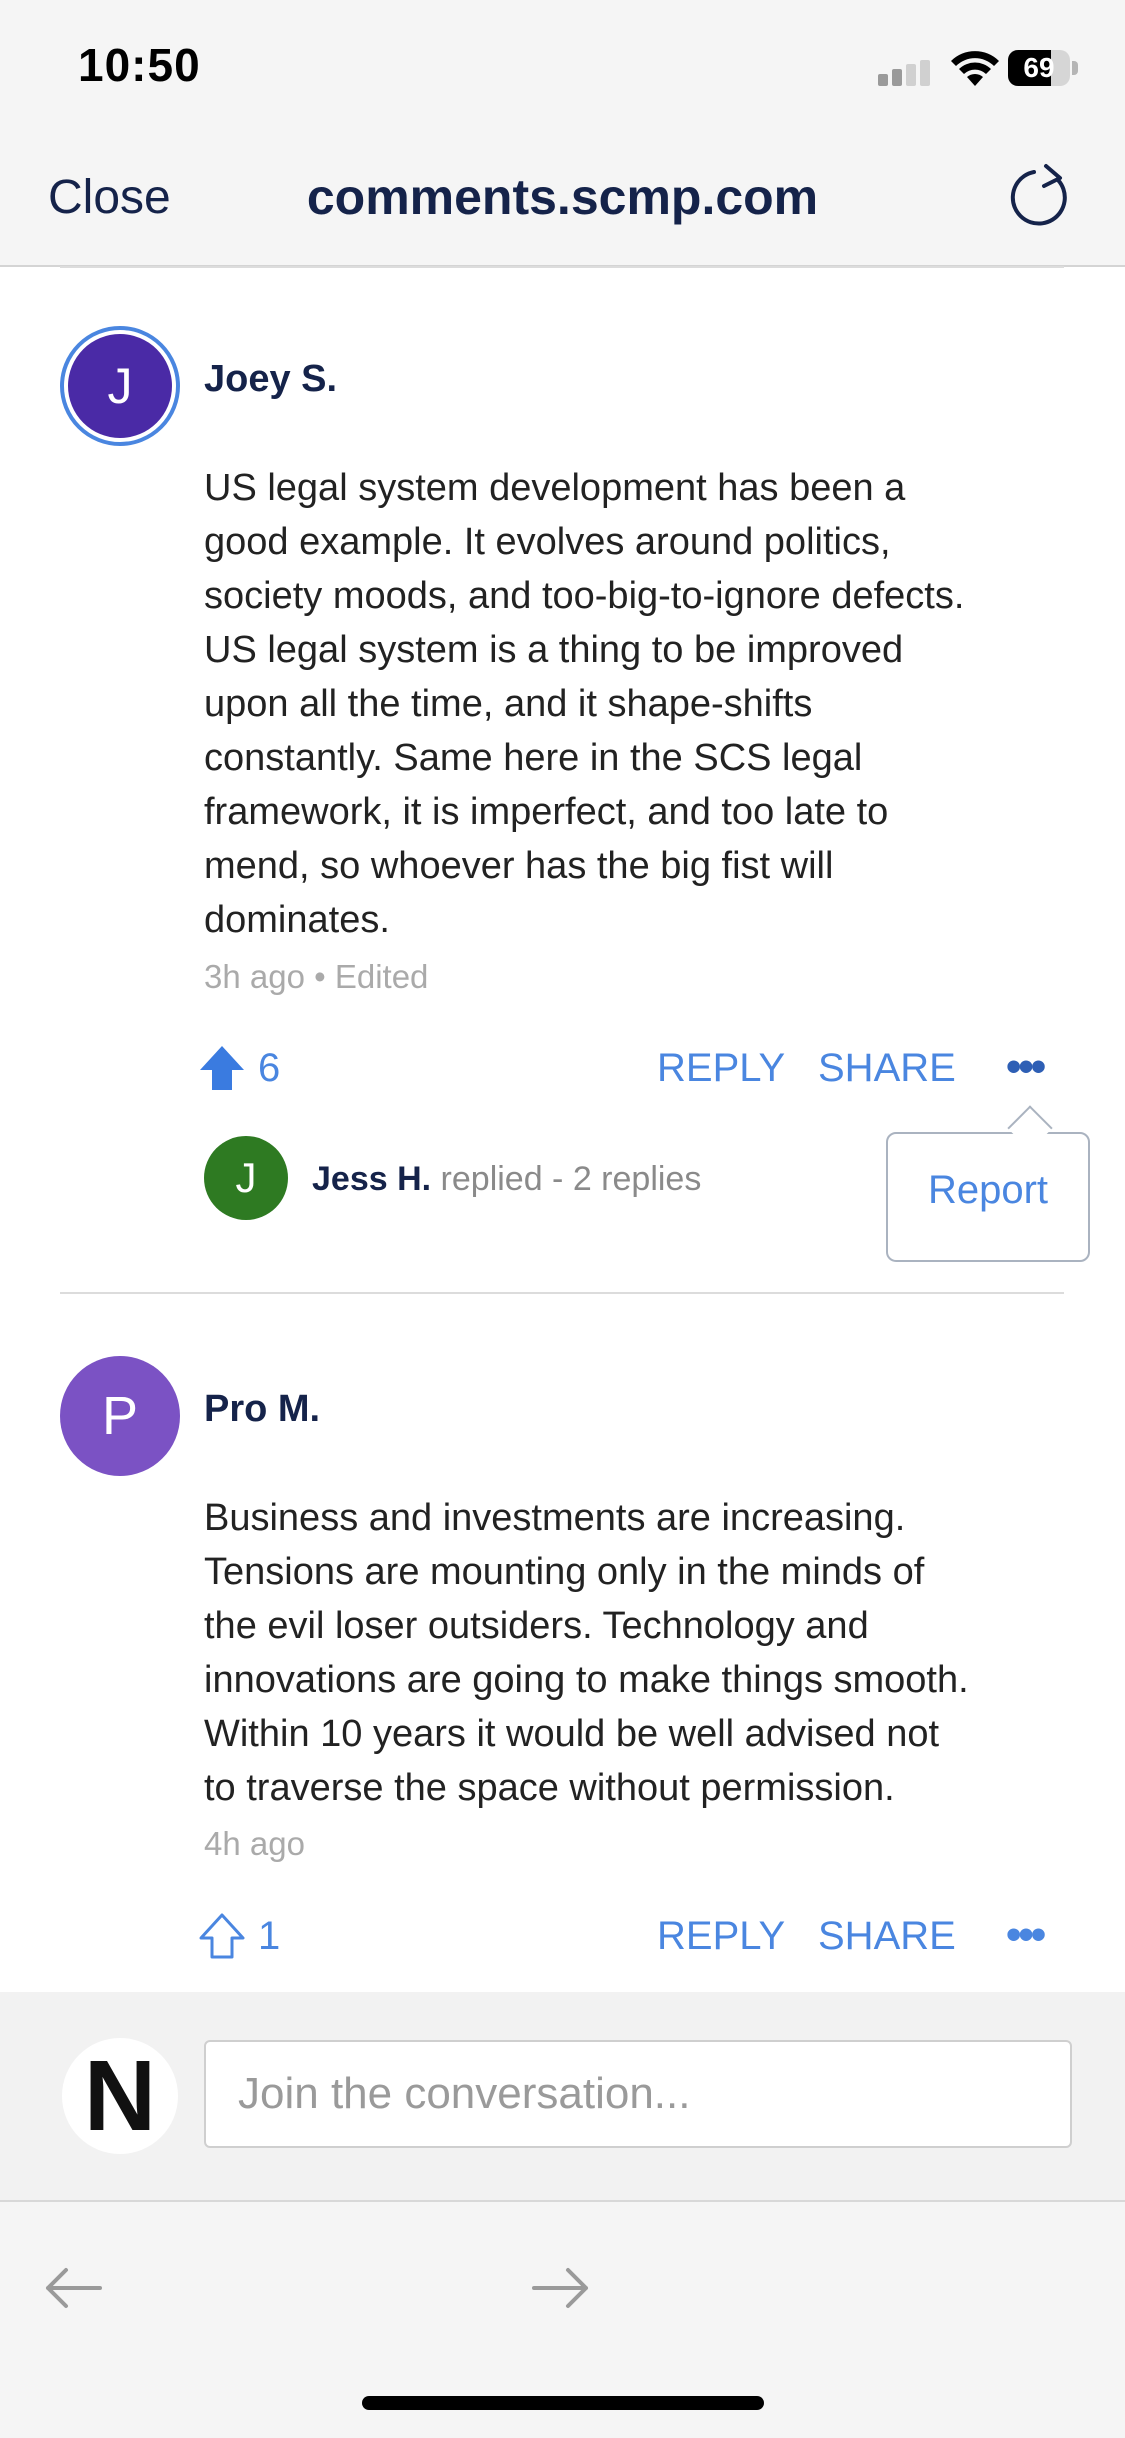  What do you see at coordinates (262, 1409) in the screenshot?
I see `comment-author: Pro M.` at bounding box center [262, 1409].